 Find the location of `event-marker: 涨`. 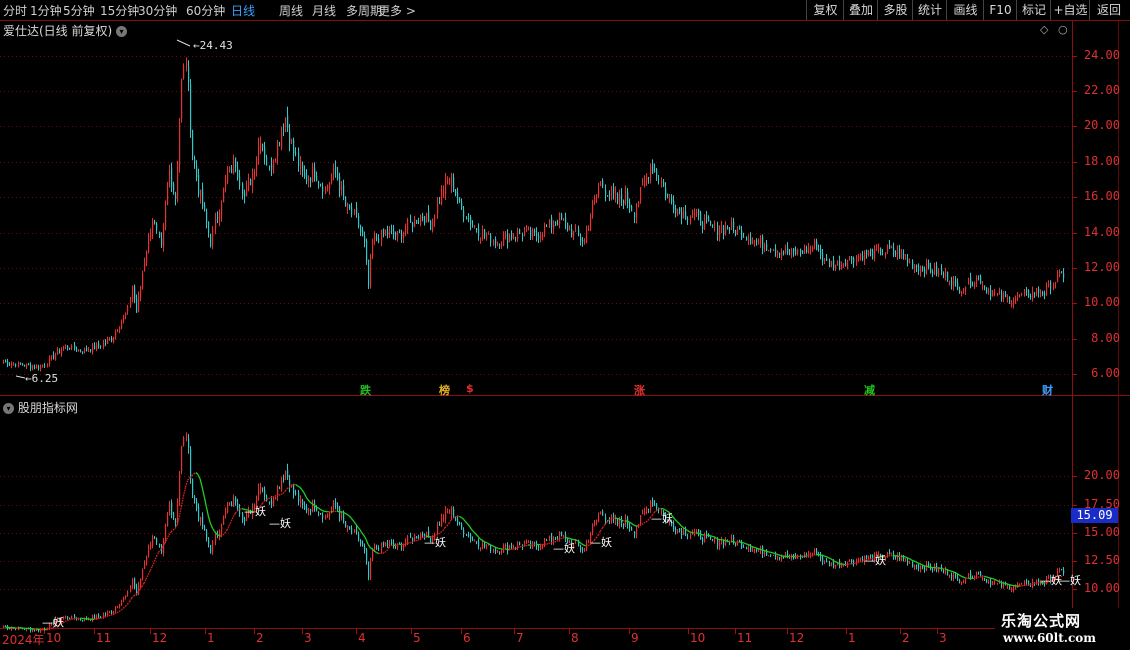

event-marker: 涨 is located at coordinates (639, 390).